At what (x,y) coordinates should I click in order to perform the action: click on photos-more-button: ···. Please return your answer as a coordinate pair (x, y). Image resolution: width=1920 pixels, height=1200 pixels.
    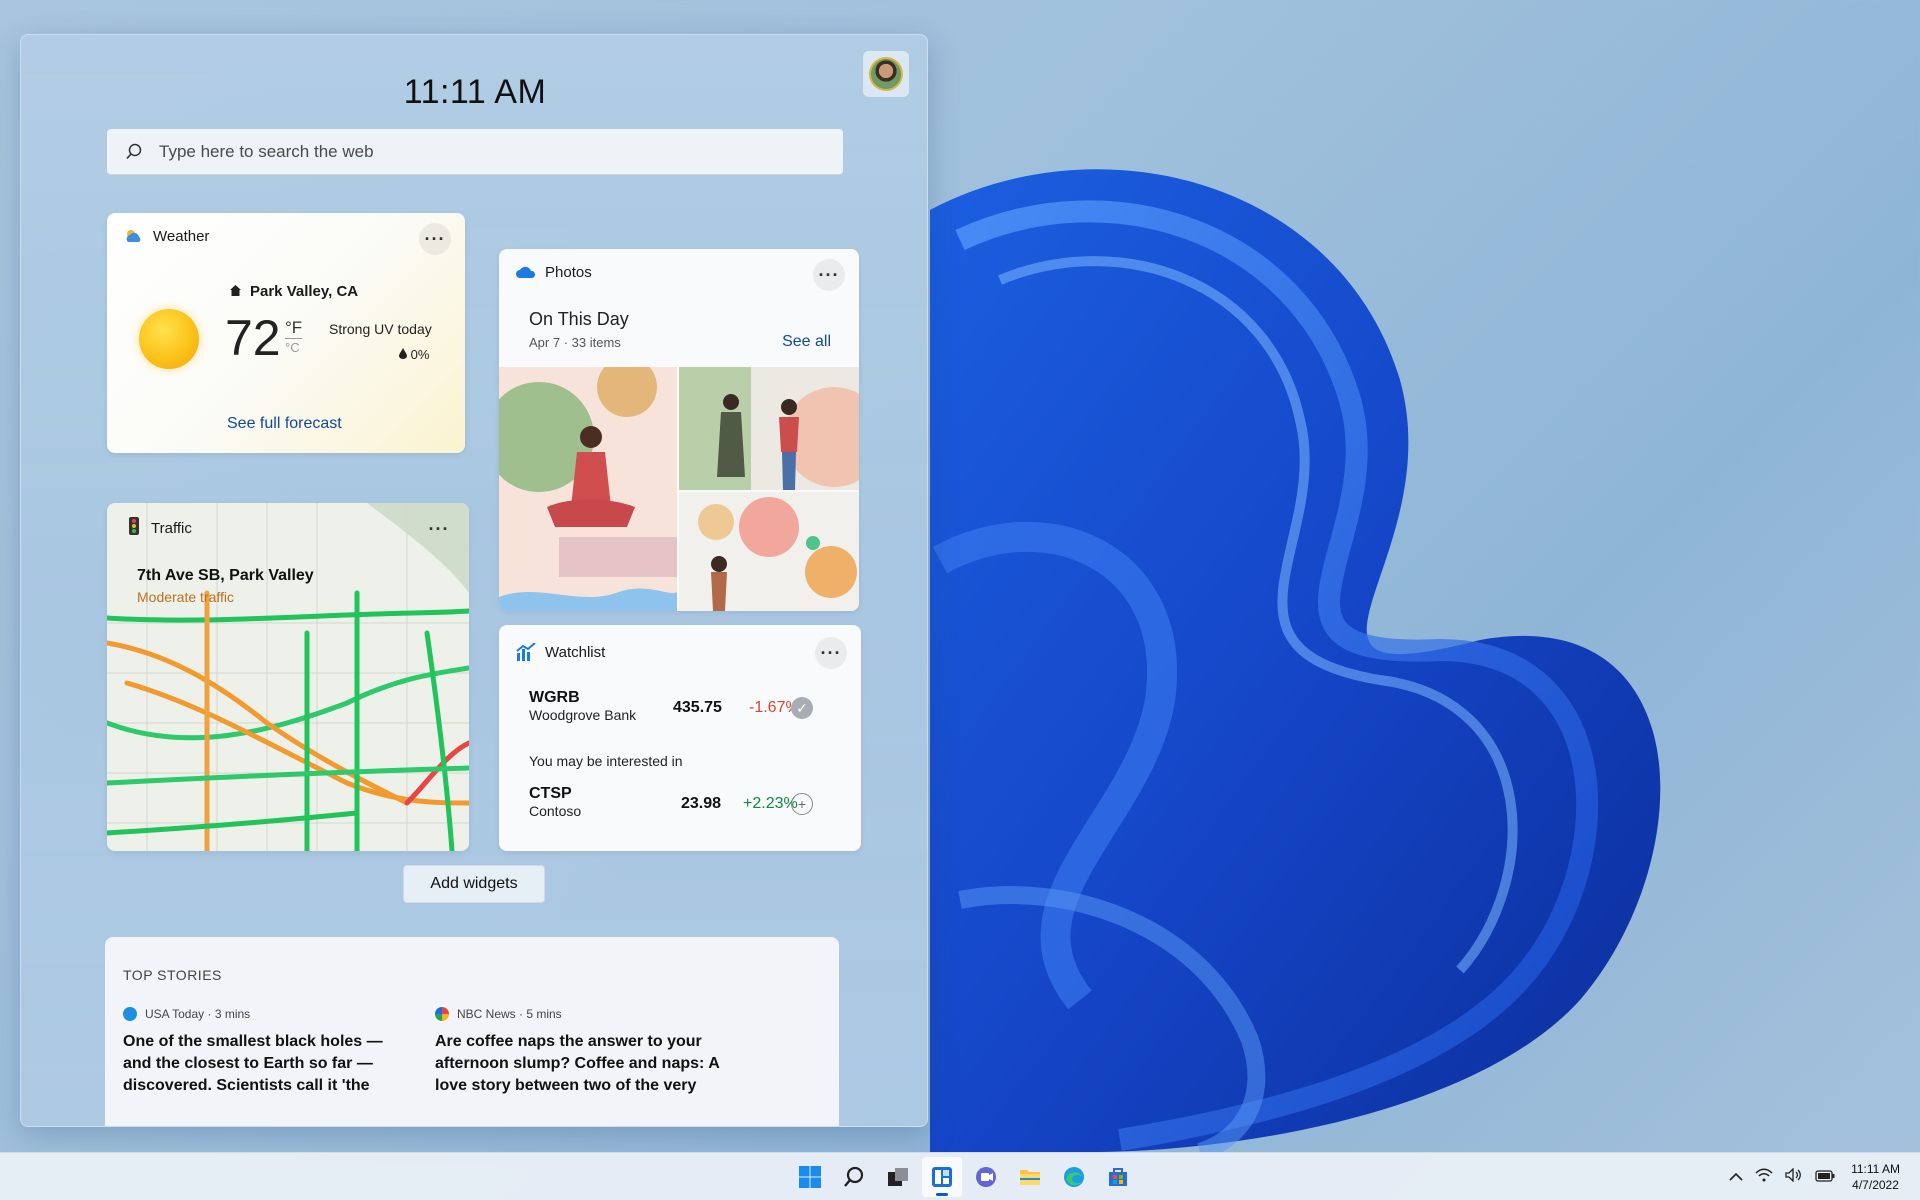
    Looking at the image, I should click on (829, 275).